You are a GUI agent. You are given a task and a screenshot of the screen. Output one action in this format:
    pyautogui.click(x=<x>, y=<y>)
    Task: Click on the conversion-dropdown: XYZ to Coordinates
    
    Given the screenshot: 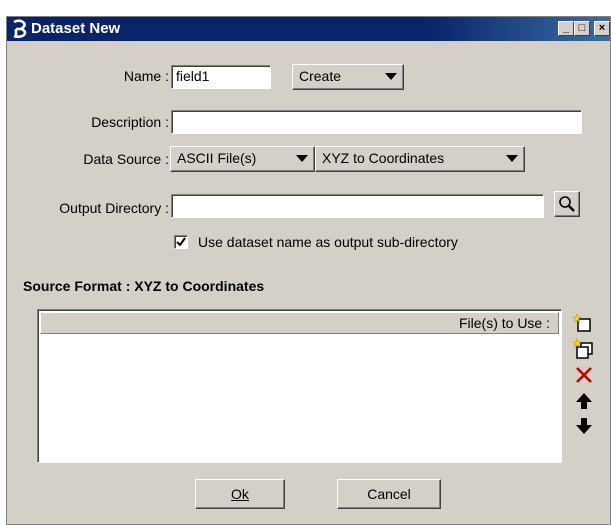 What is the action you would take?
    pyautogui.click(x=420, y=159)
    